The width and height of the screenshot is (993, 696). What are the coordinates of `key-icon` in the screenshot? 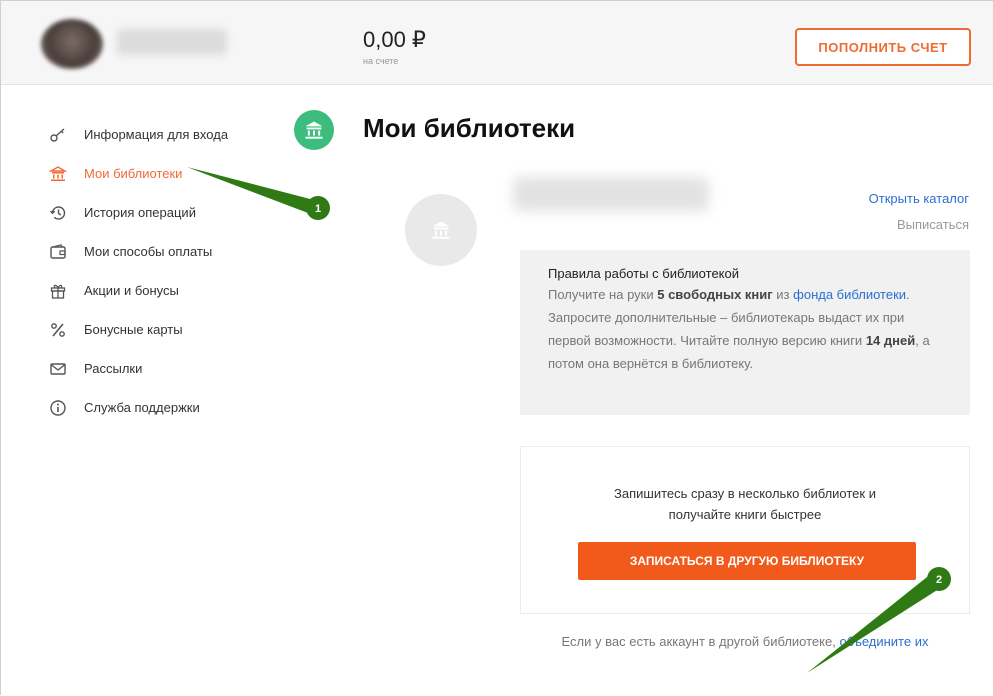 It's located at (58, 135).